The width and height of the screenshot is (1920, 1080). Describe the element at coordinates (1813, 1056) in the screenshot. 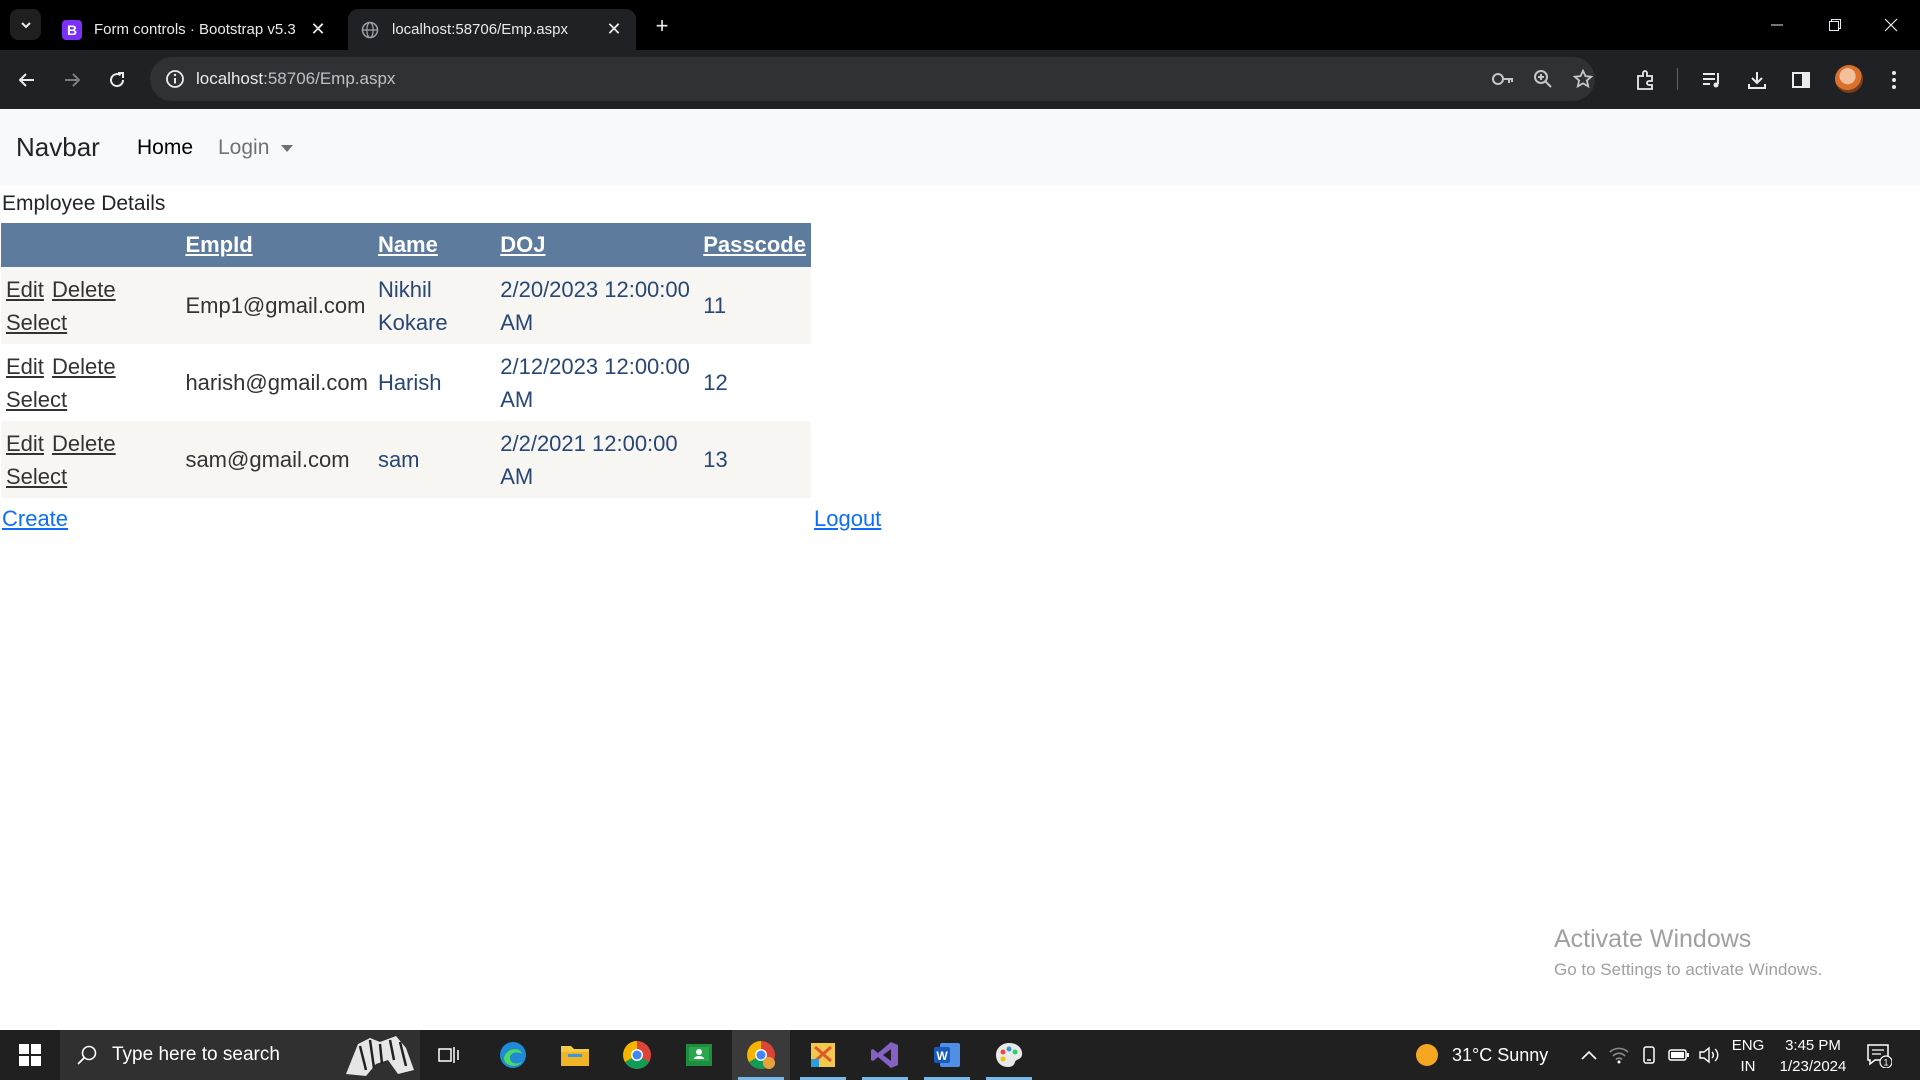

I see `taskbar-clock: 3:45 PM 1/23/2024` at that location.